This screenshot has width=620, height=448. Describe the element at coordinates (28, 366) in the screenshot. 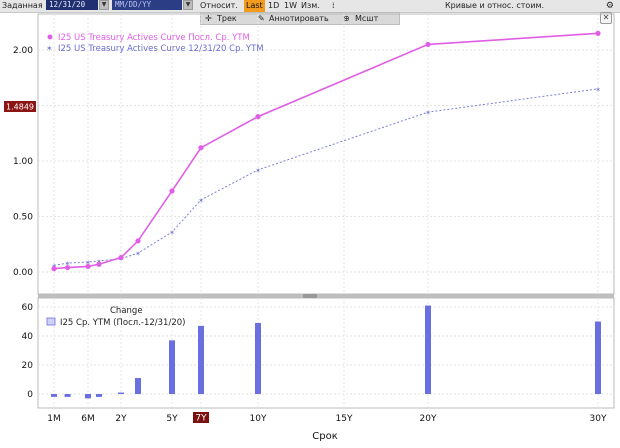

I see `bottom-y-tick-label: 20` at that location.